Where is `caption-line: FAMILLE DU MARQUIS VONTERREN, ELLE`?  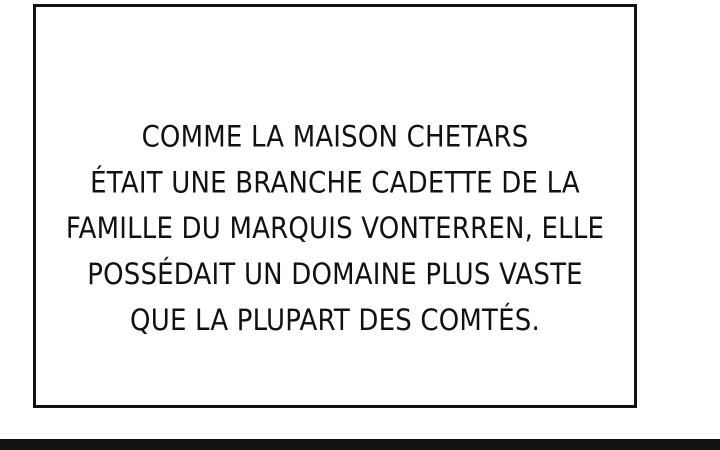 caption-line: FAMILLE DU MARQUIS VONTERREN, ELLE is located at coordinates (335, 229).